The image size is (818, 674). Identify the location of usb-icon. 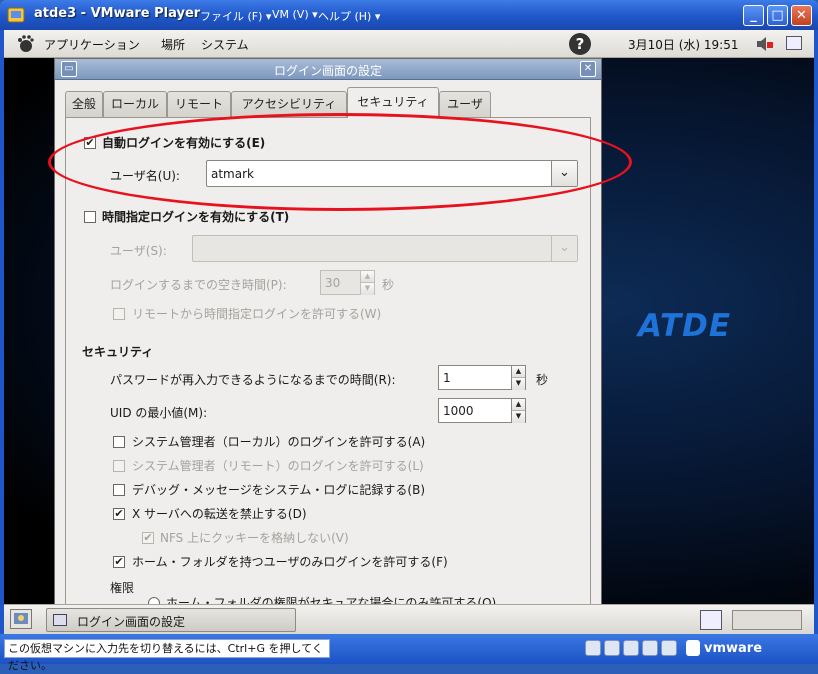
(650, 648).